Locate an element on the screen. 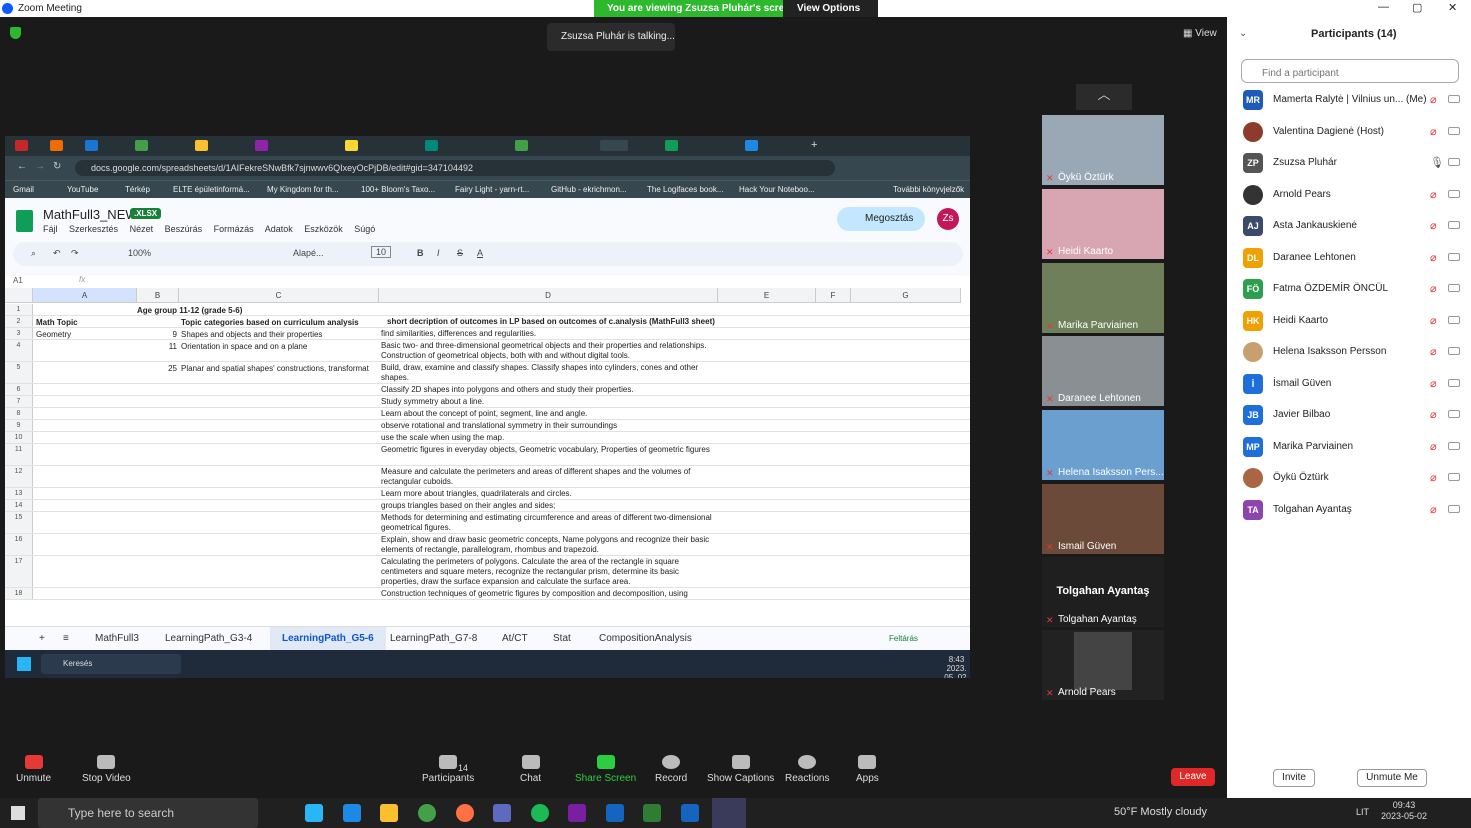  table-row: 7 Study symmetry about a line. is located at coordinates (487, 402).